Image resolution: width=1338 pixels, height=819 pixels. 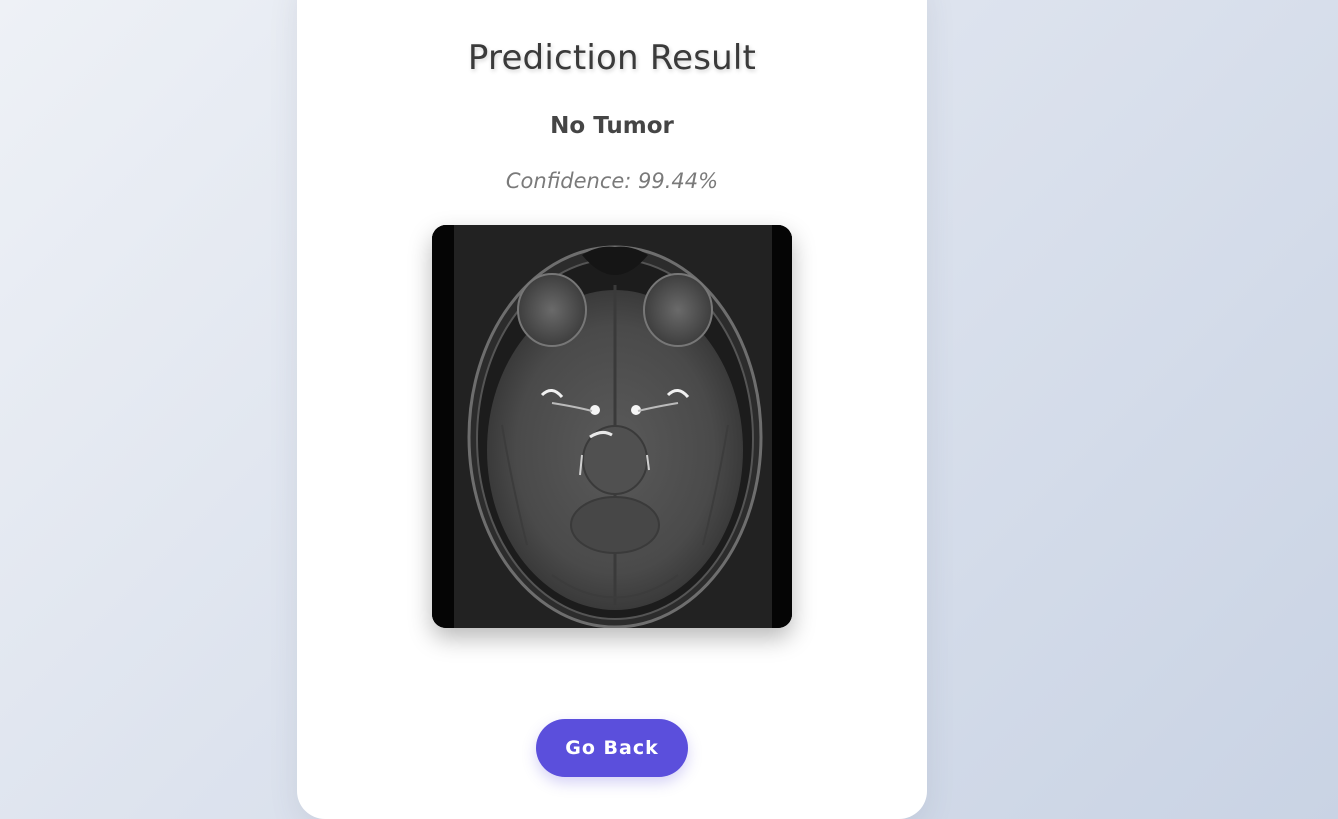 What do you see at coordinates (612, 181) in the screenshot?
I see `confidence-text: Confidence: 99.44%` at bounding box center [612, 181].